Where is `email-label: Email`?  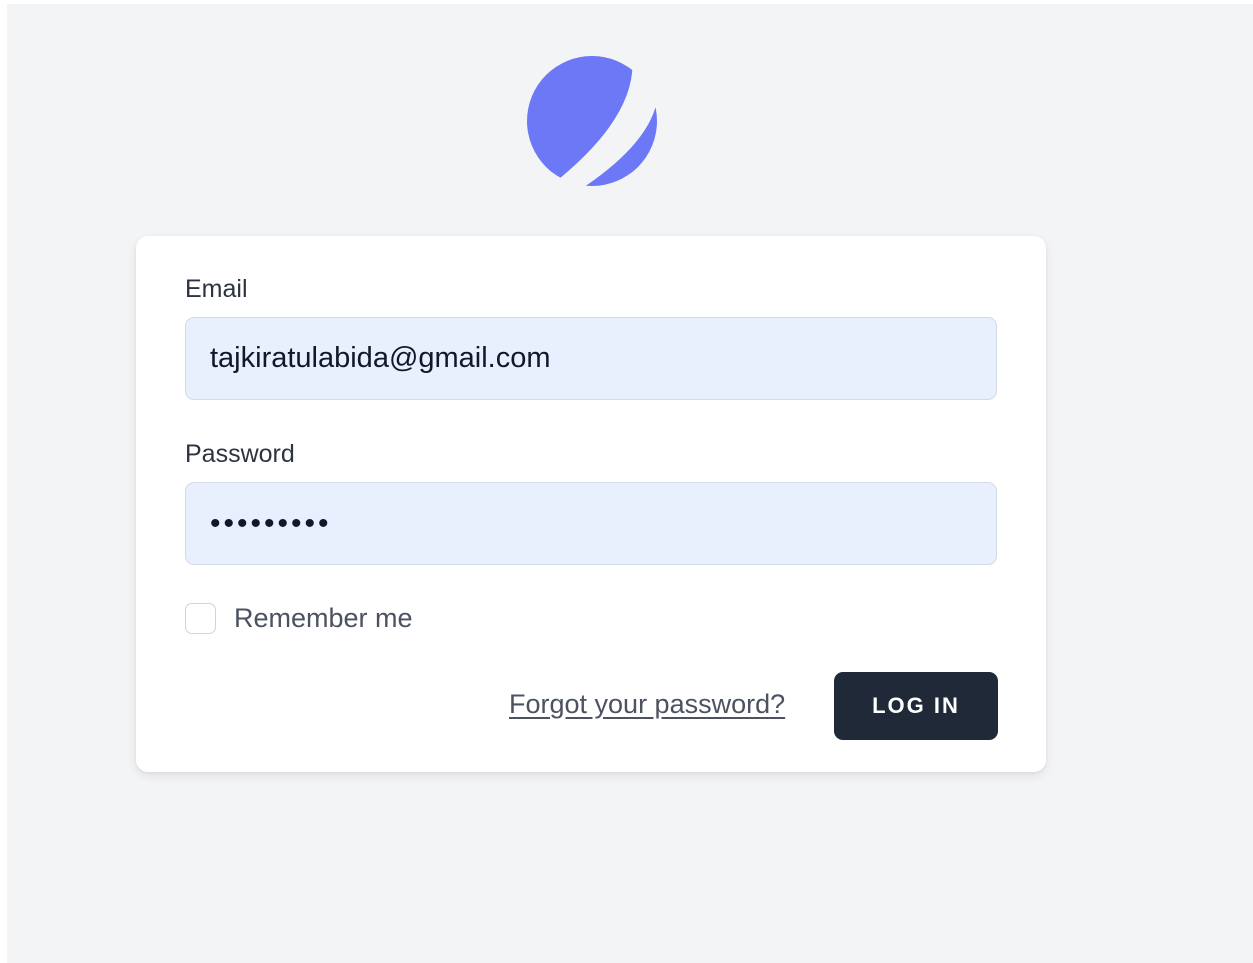
email-label: Email is located at coordinates (216, 289).